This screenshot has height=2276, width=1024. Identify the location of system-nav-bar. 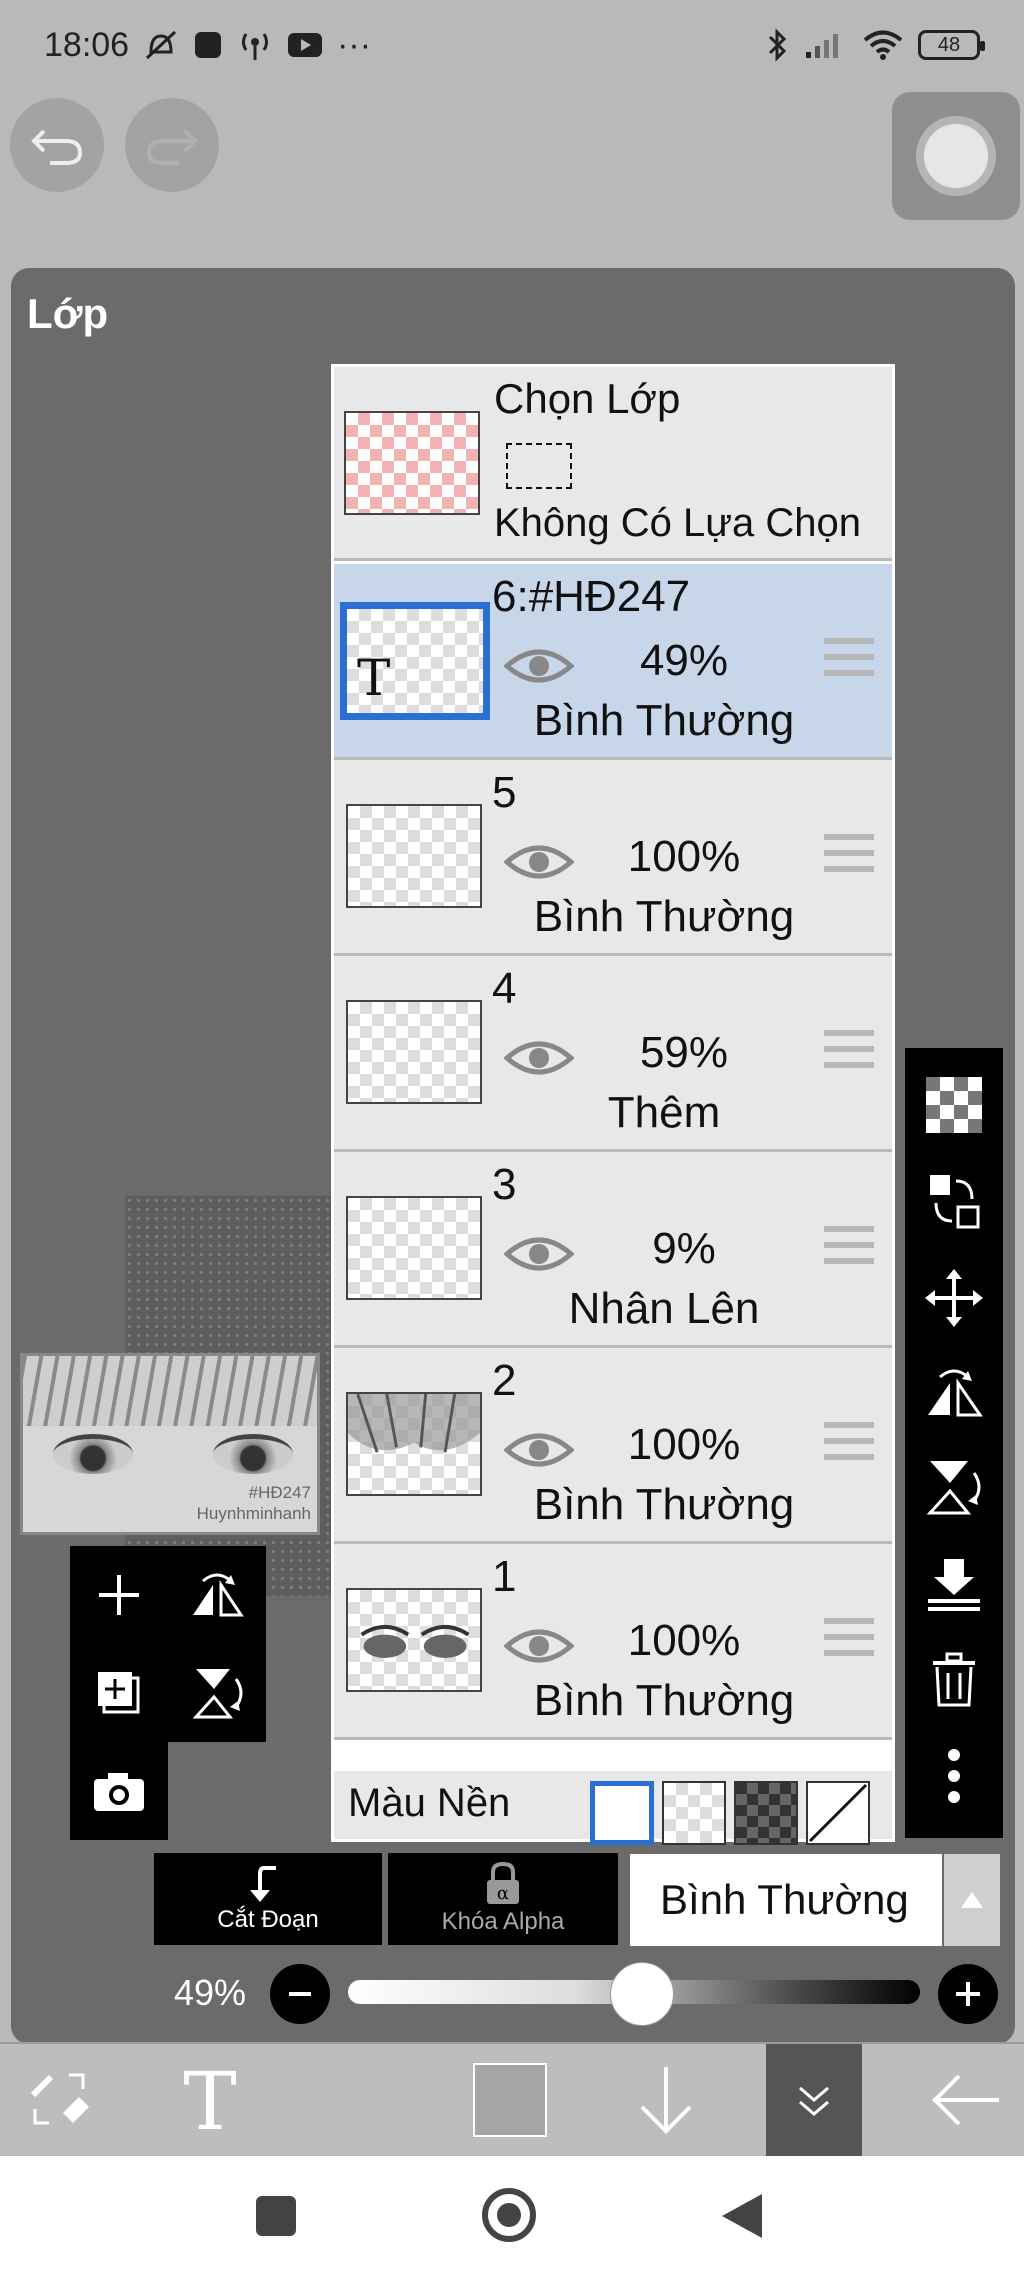
(512, 2216).